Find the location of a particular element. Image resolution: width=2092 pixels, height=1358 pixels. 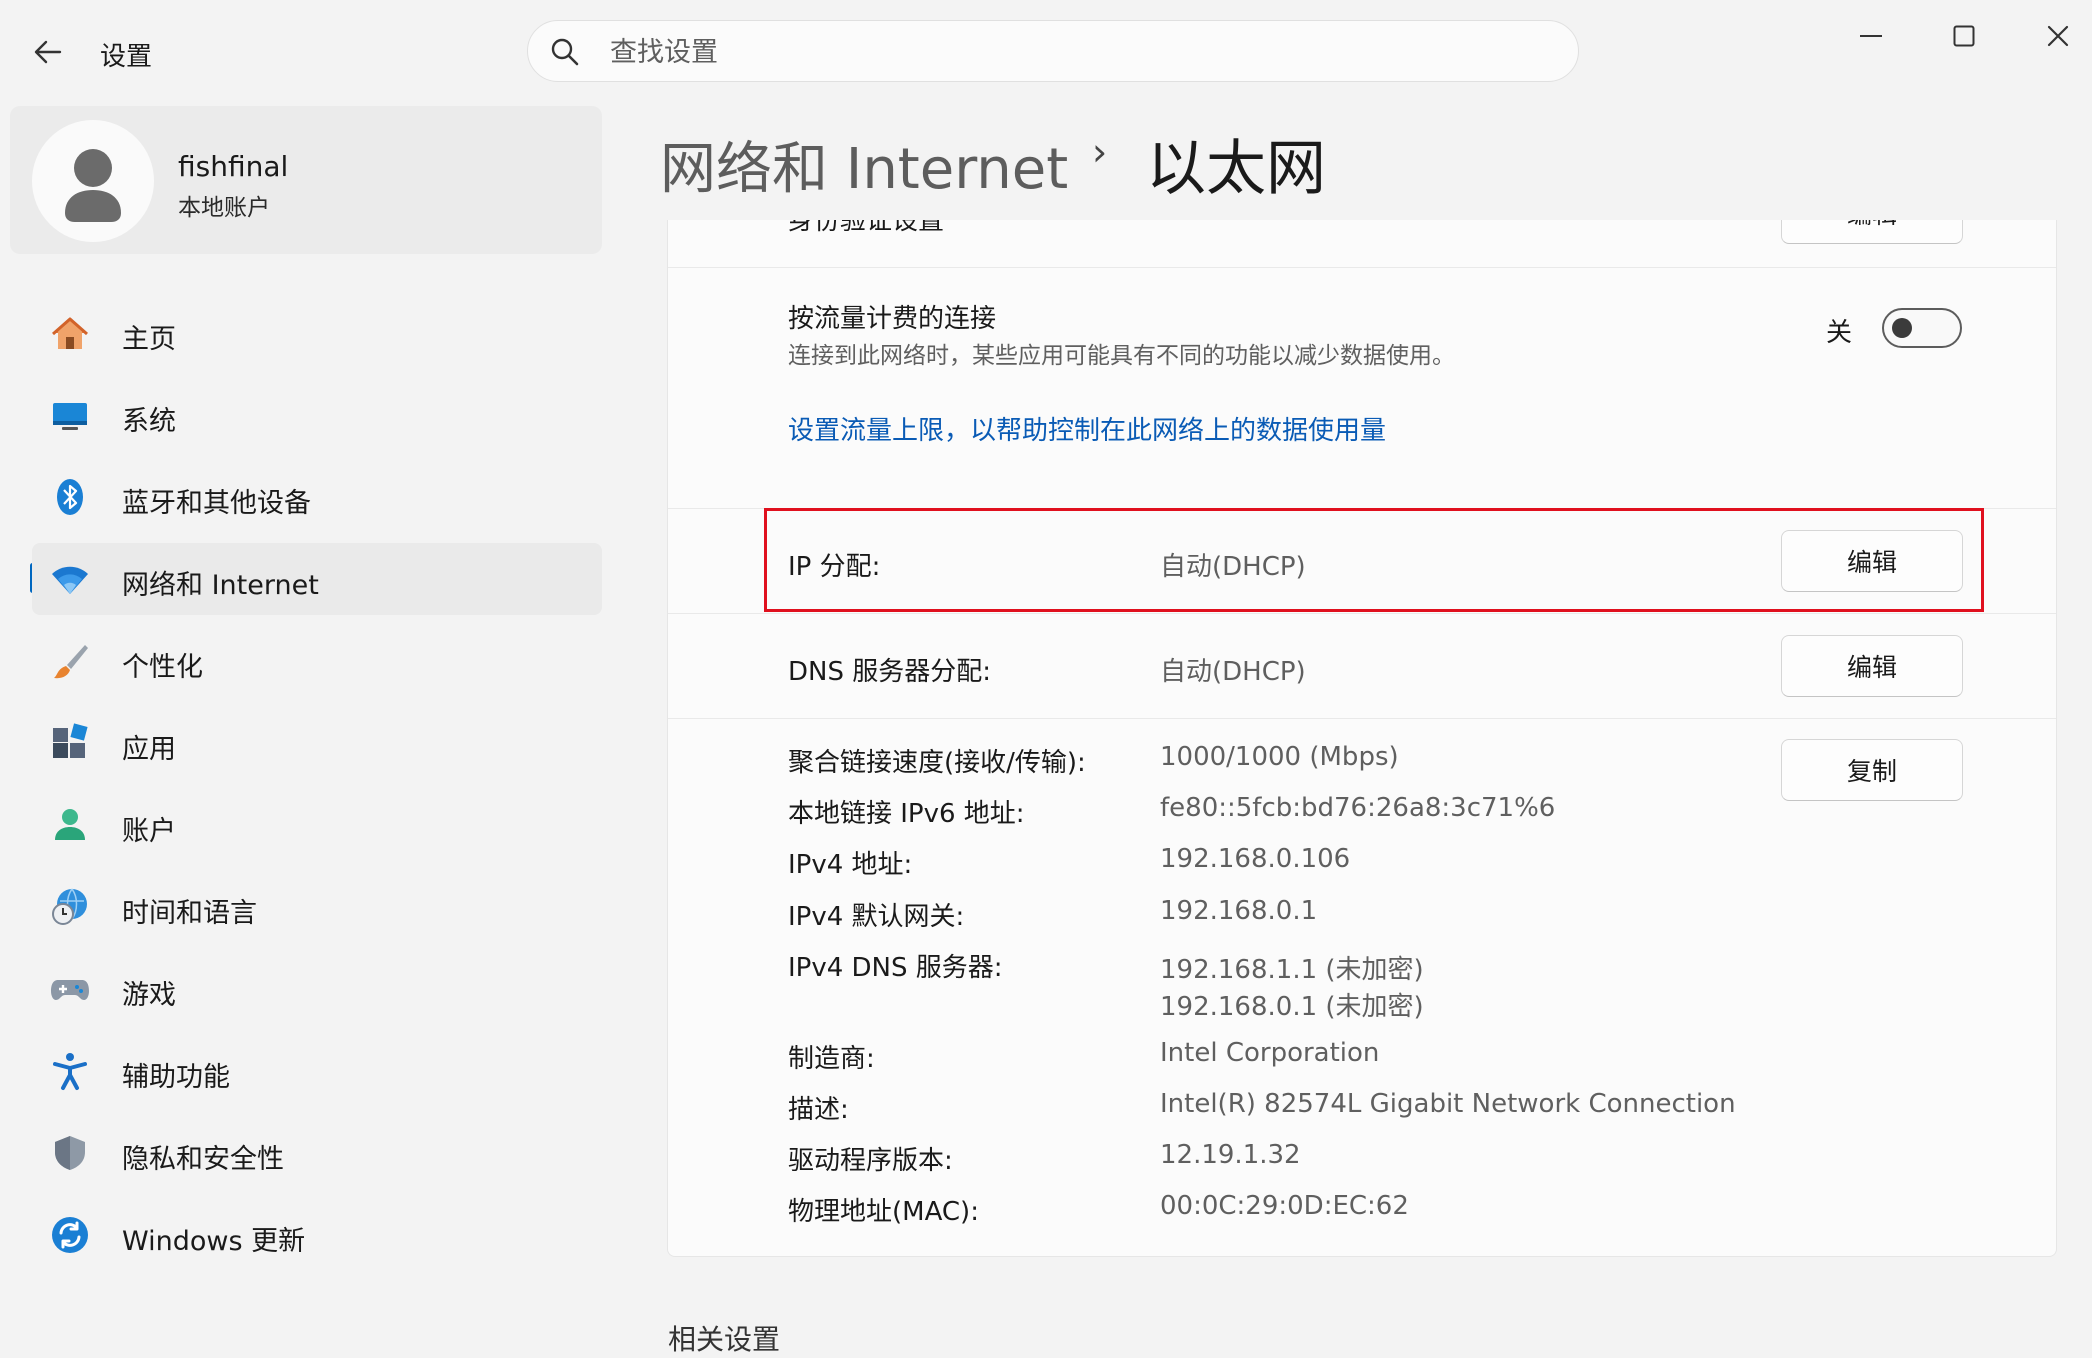

gamepad-icon is located at coordinates (70, 990).